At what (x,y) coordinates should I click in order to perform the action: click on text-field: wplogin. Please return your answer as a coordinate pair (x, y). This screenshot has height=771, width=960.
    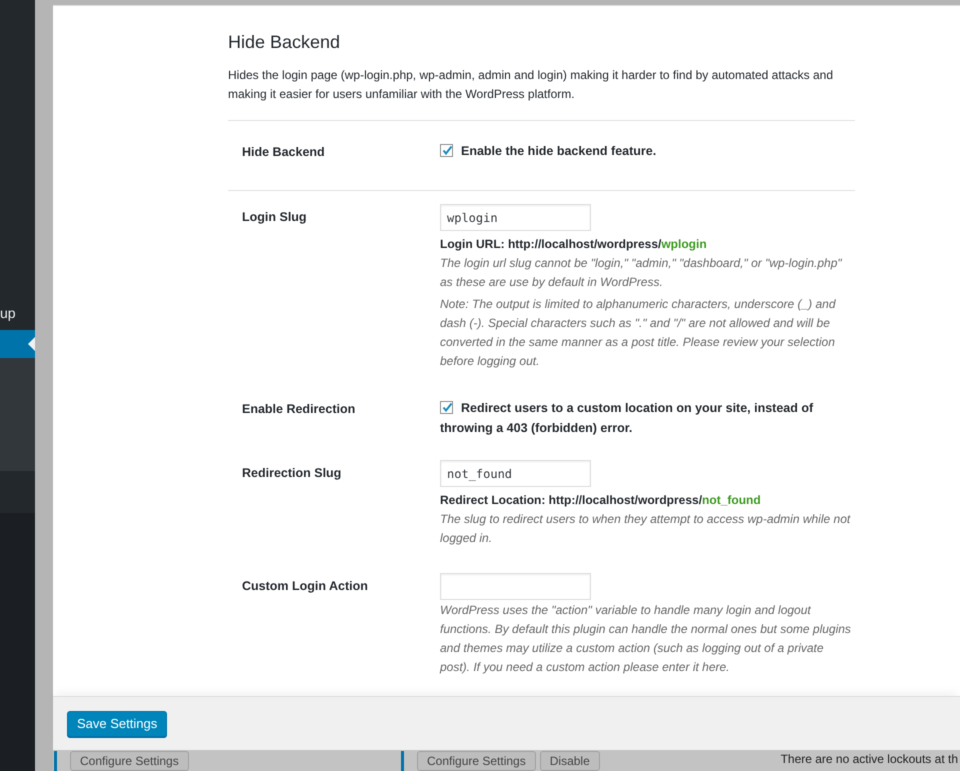
    Looking at the image, I should click on (515, 217).